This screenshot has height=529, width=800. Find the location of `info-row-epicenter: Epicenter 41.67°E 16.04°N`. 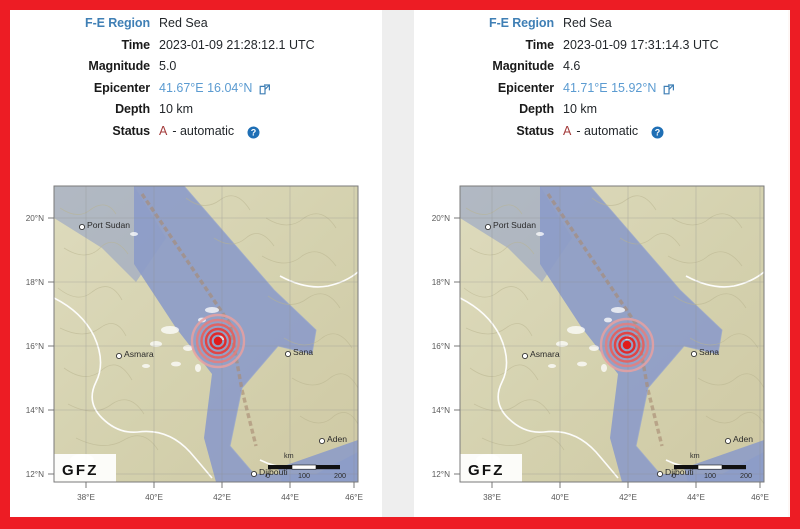

info-row-epicenter: Epicenter 41.67°E 16.04°N is located at coordinates (196, 92).